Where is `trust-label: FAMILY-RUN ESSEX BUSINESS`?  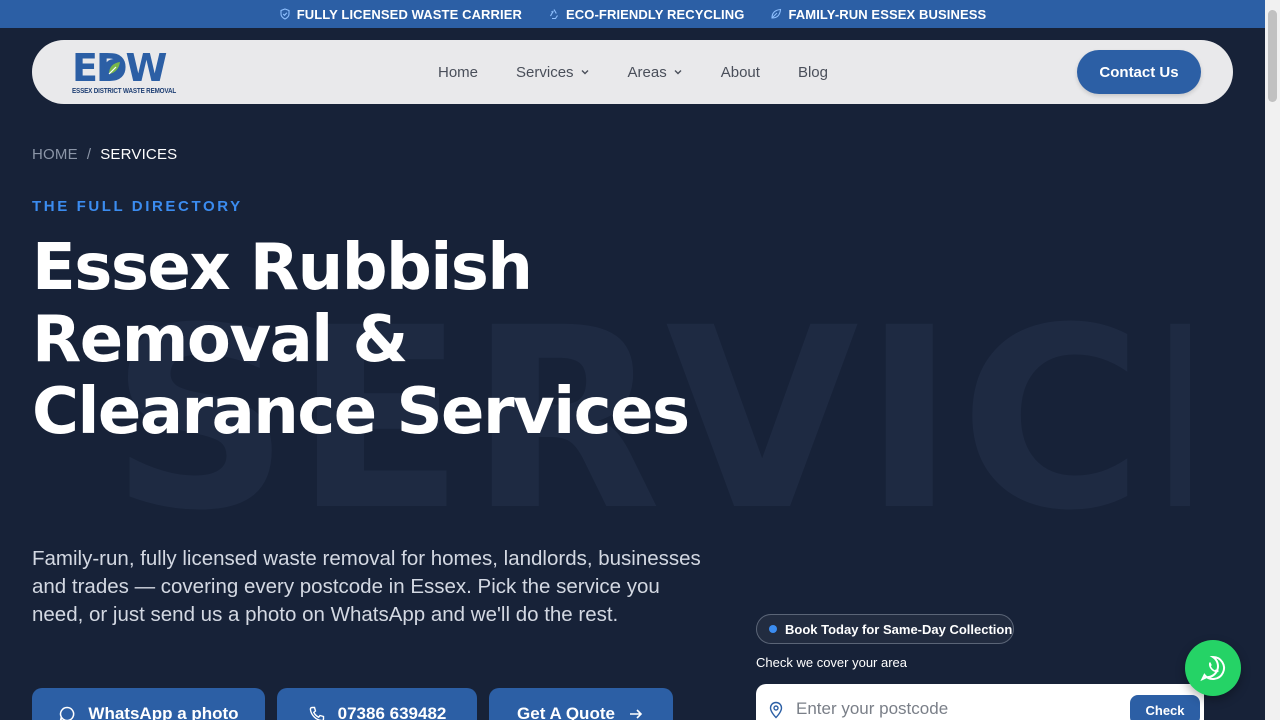 trust-label: FAMILY-RUN ESSEX BUSINESS is located at coordinates (887, 14).